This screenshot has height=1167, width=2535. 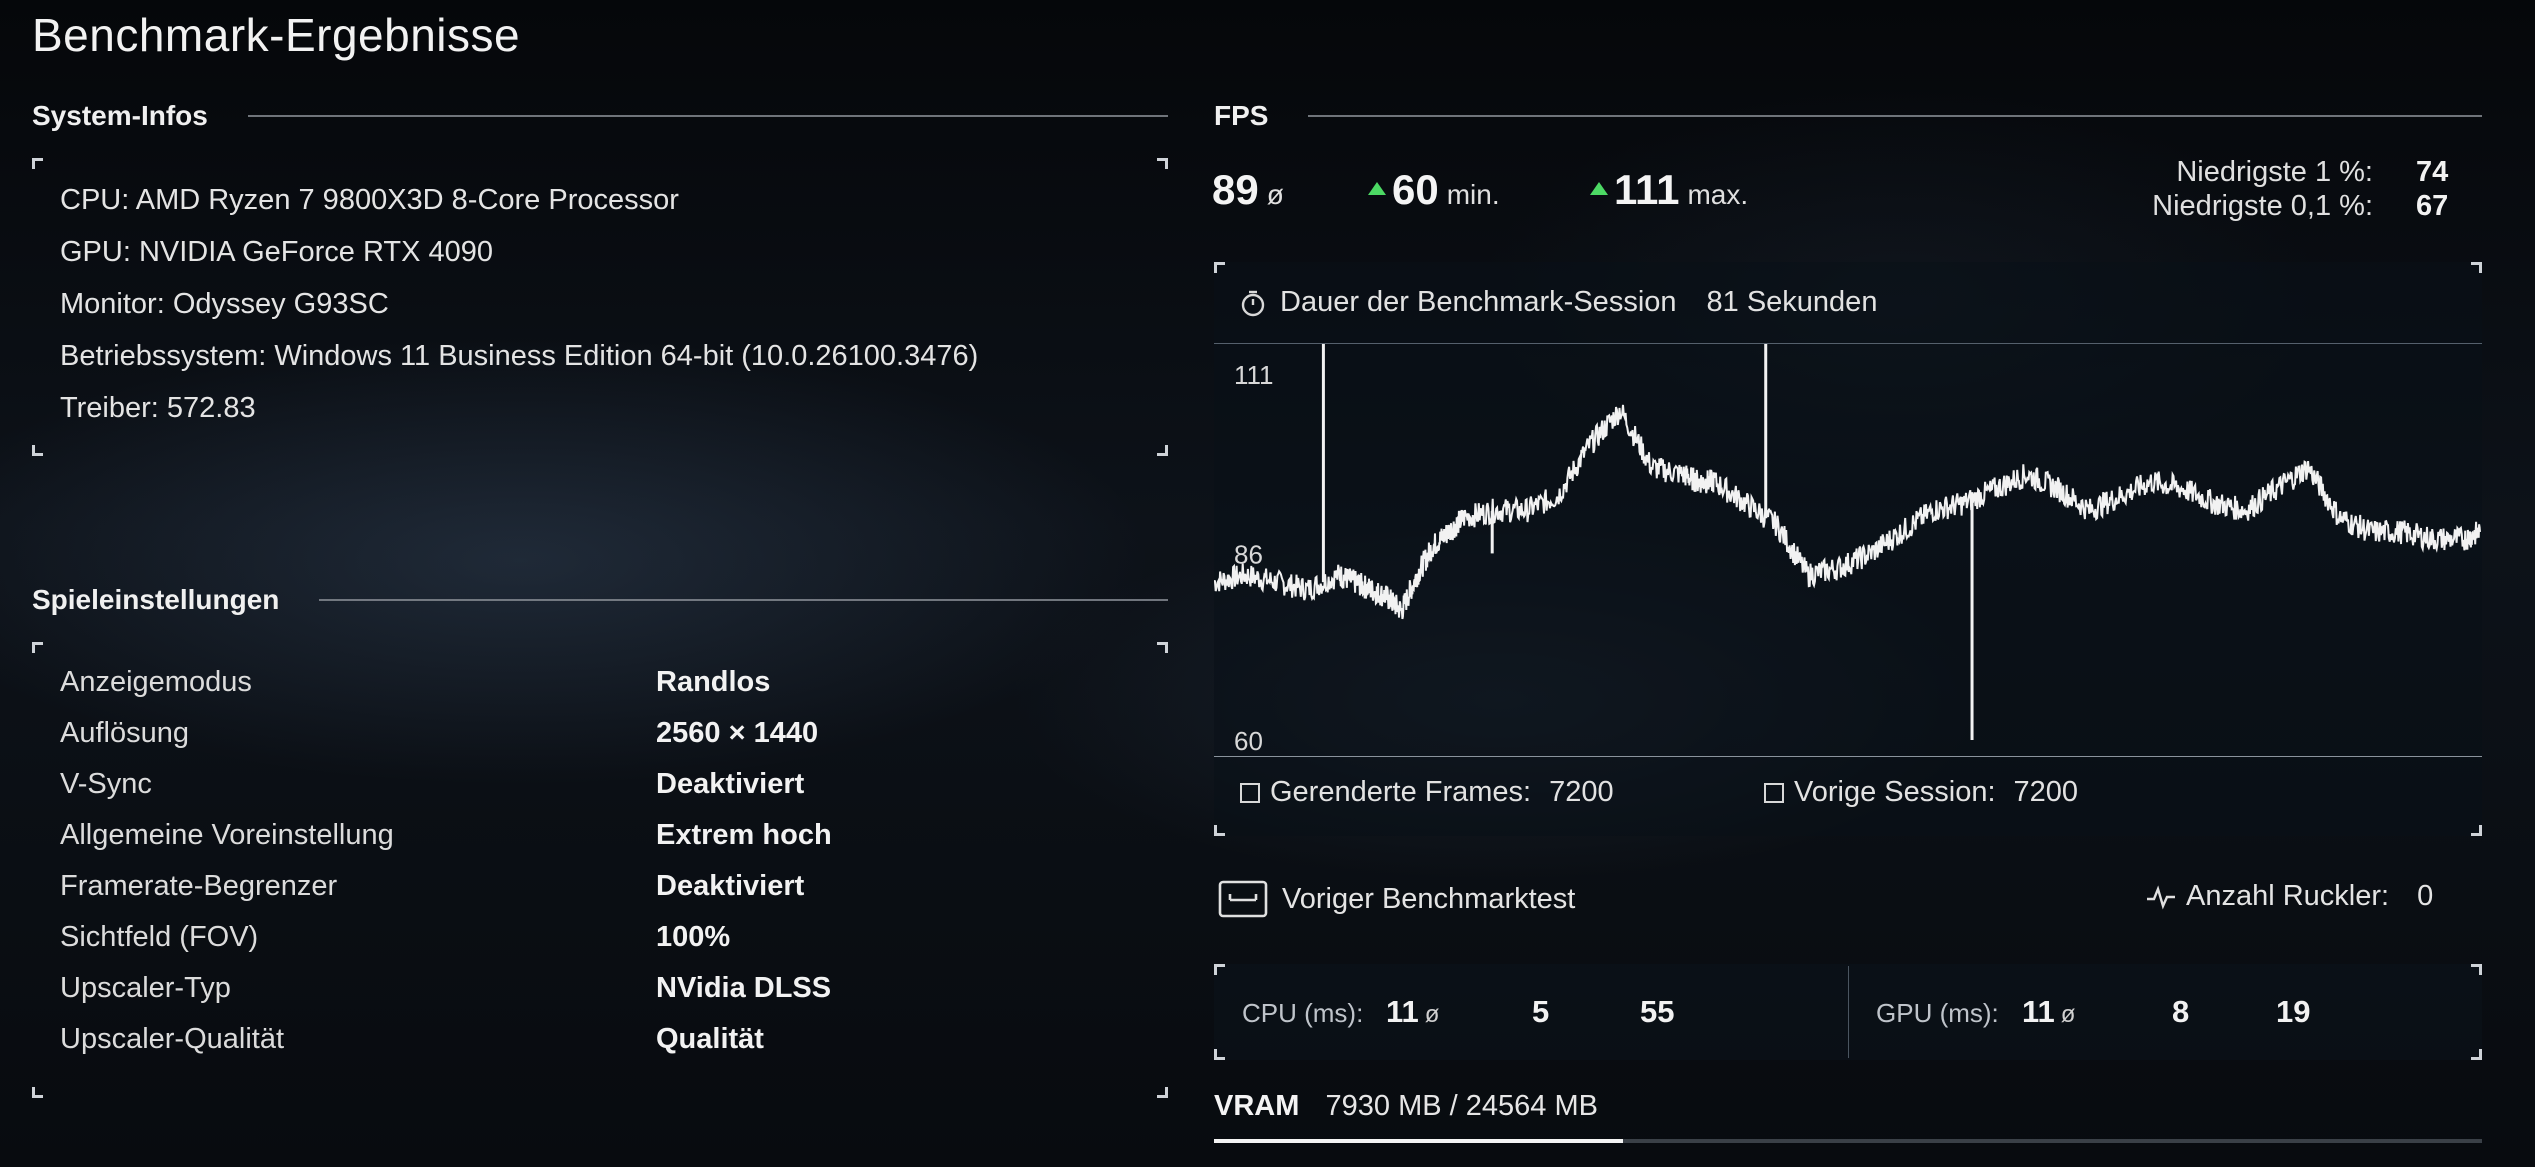 What do you see at coordinates (1848, 1141) in the screenshot?
I see `vram-bar-track` at bounding box center [1848, 1141].